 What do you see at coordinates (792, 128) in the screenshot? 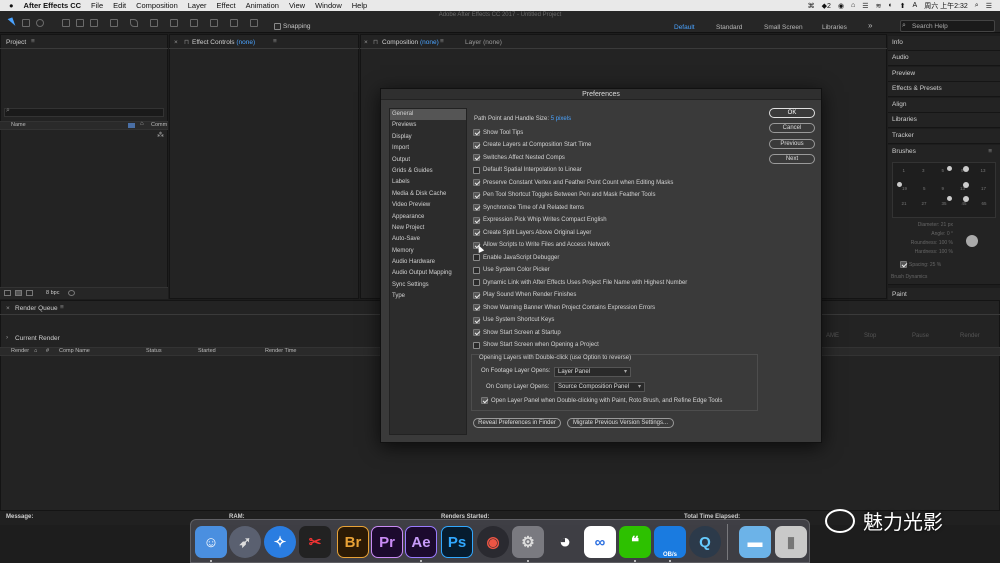
I see `cancel-button: Cancel` at bounding box center [792, 128].